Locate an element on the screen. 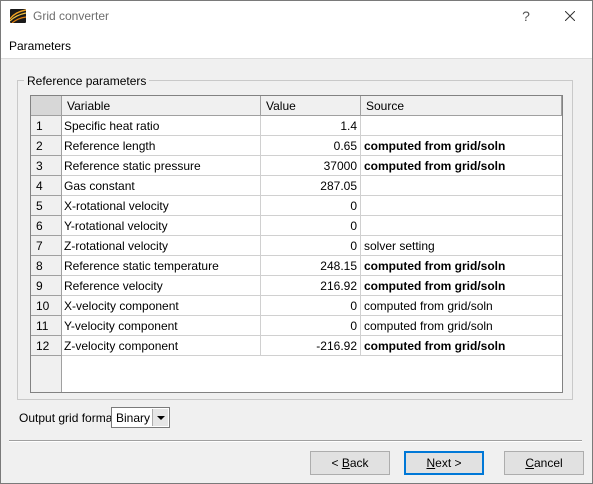 The height and width of the screenshot is (484, 593). page-header: Parameters is located at coordinates (296, 45).